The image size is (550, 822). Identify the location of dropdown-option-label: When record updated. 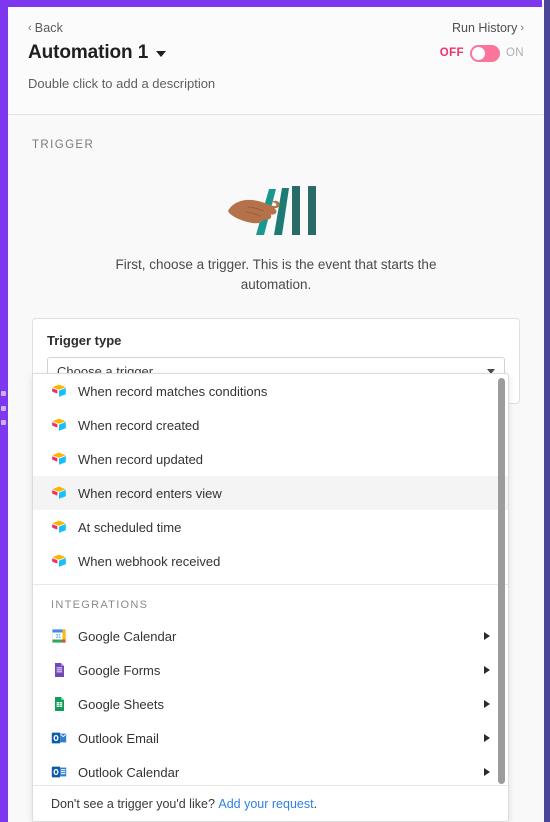
(141, 459).